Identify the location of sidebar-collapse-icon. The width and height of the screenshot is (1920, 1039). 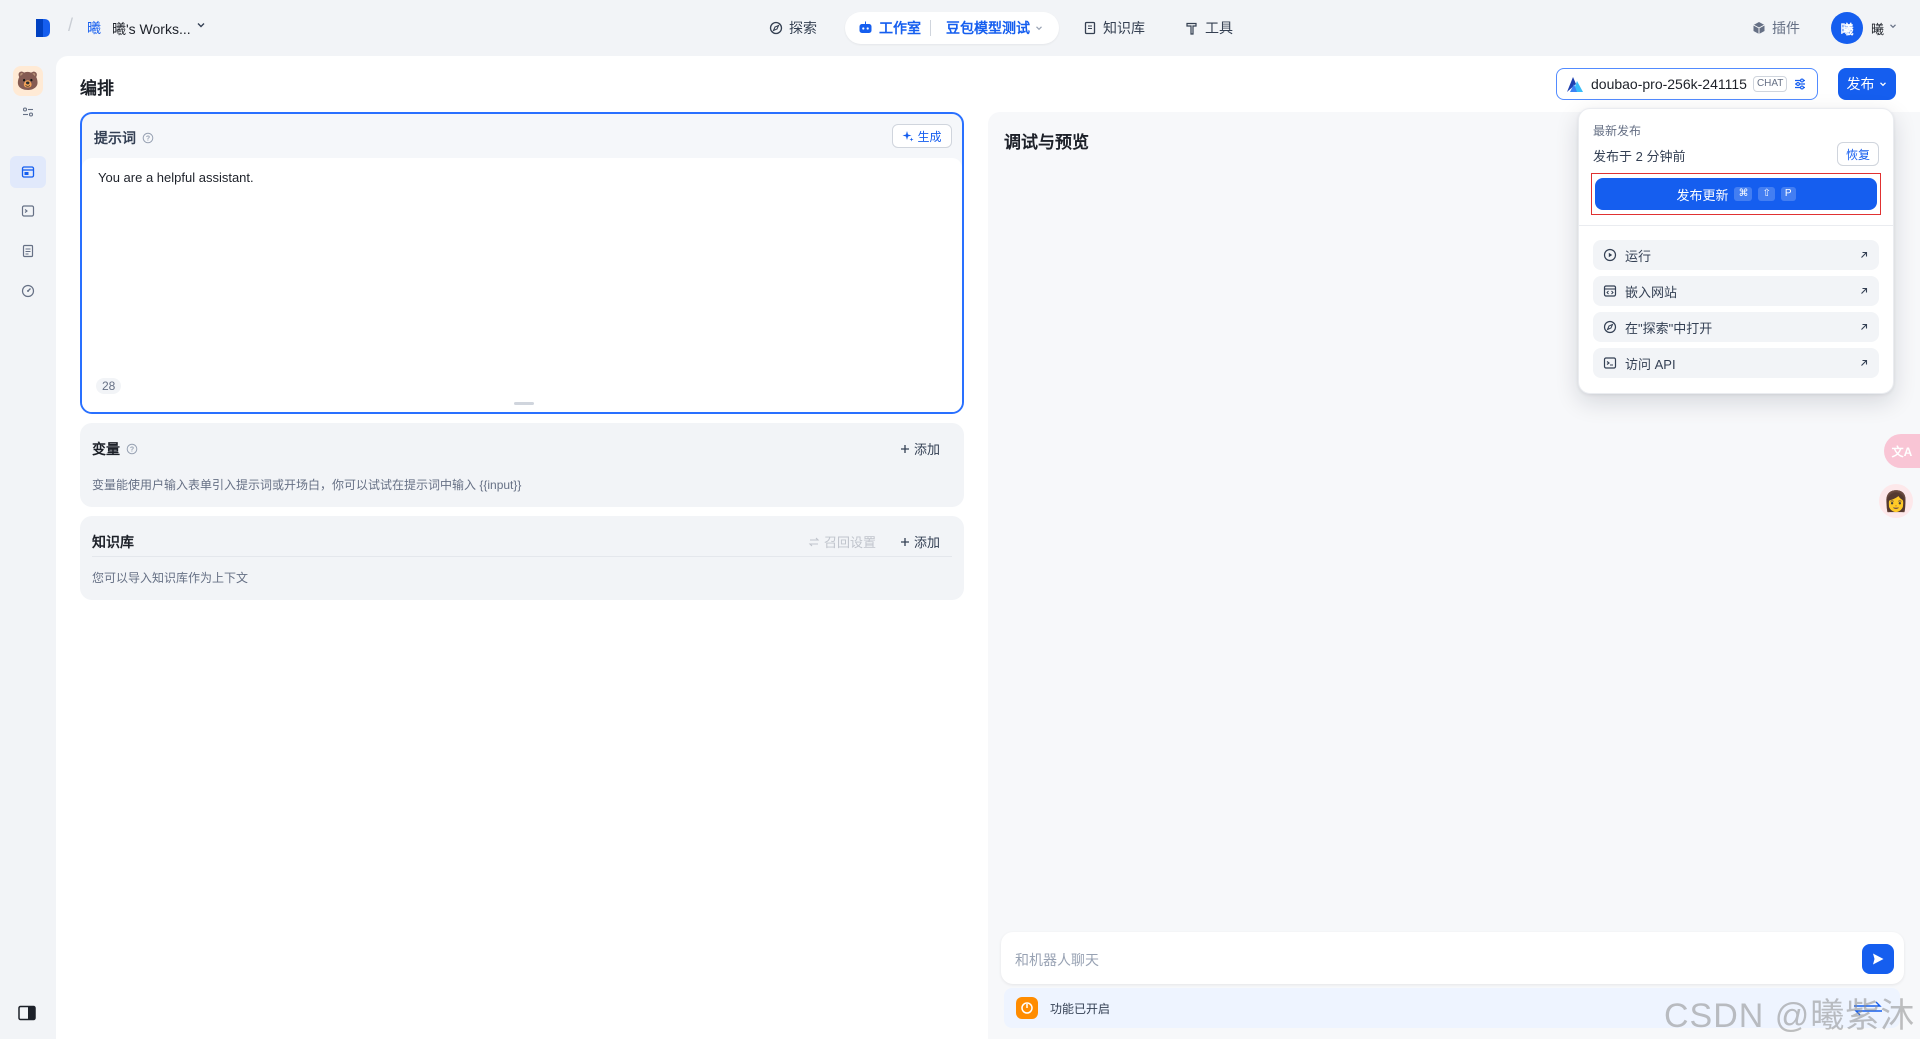
(27, 1013).